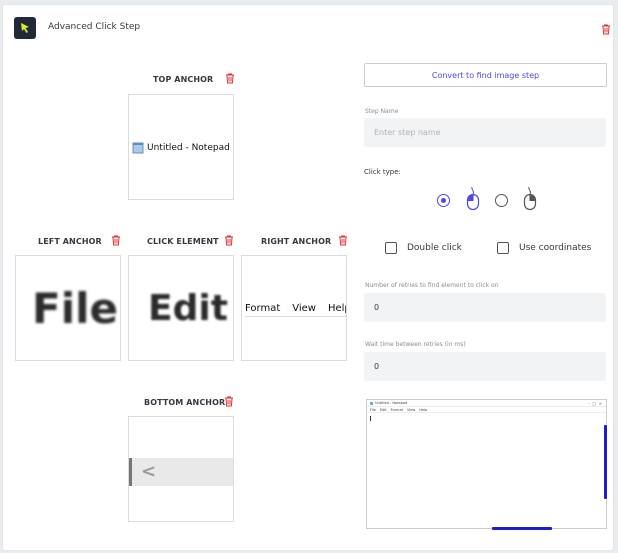  I want to click on use-coordinates-checkbox, so click(503, 248).